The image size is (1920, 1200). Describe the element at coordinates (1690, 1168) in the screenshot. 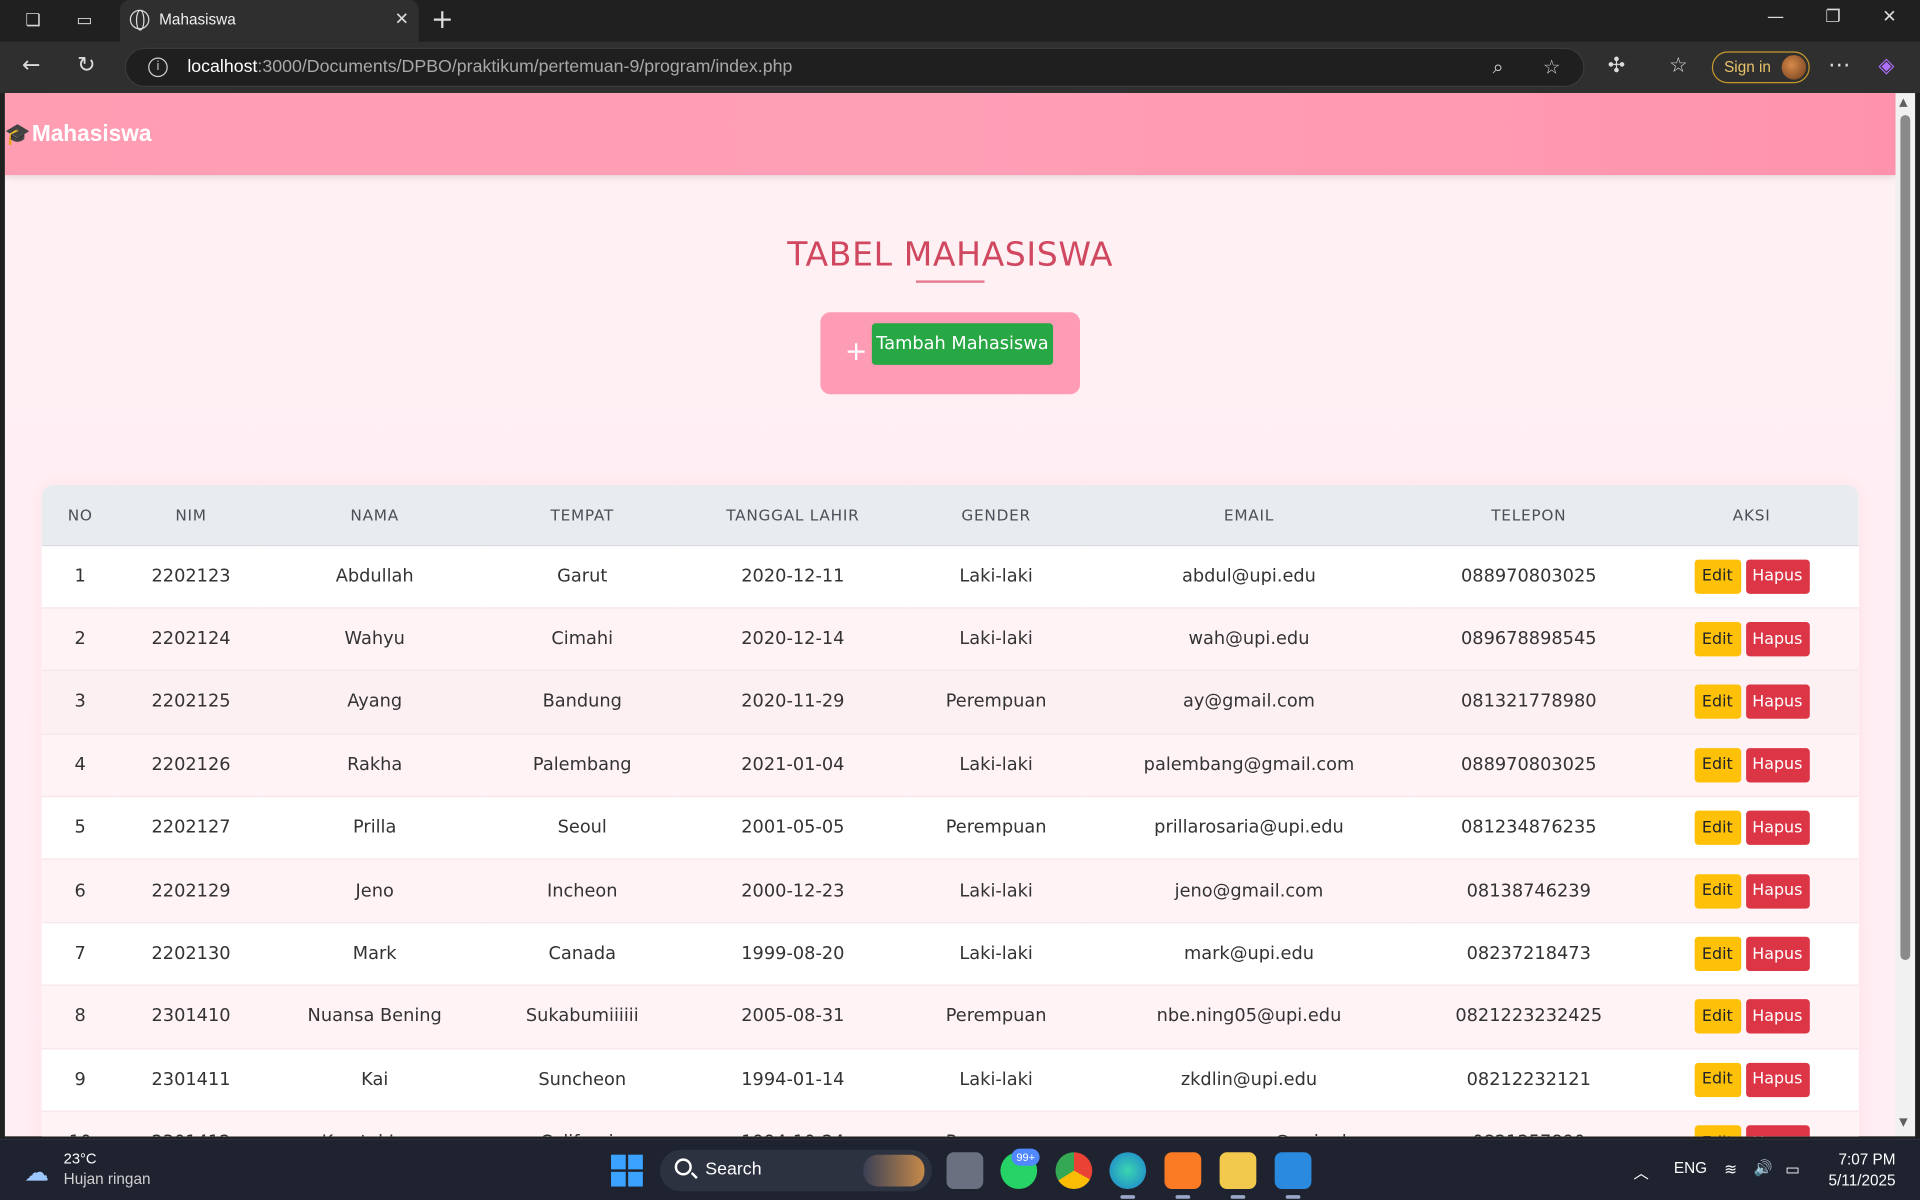

I see `language-indicator: ENG` at that location.